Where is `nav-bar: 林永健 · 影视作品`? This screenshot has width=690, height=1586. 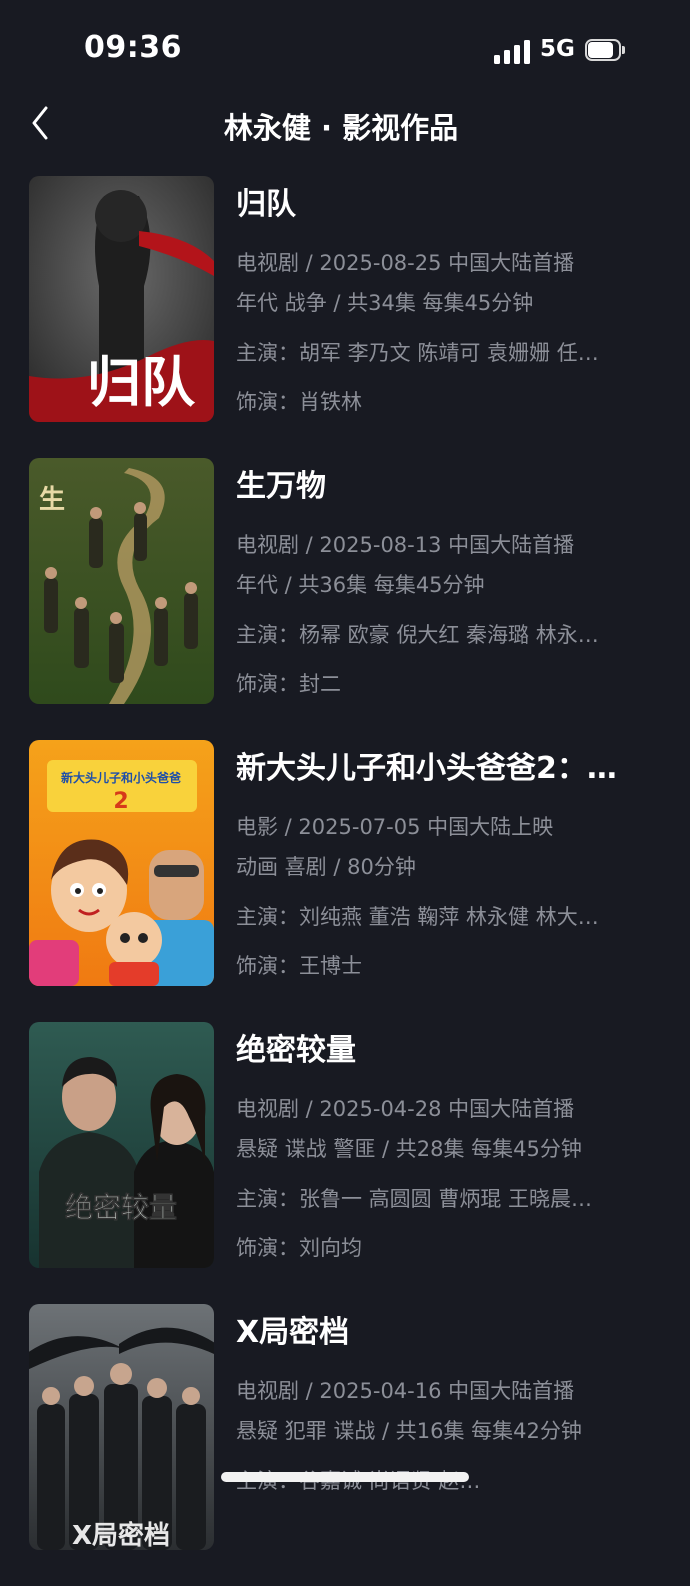 nav-bar: 林永健 · 影视作品 is located at coordinates (345, 123).